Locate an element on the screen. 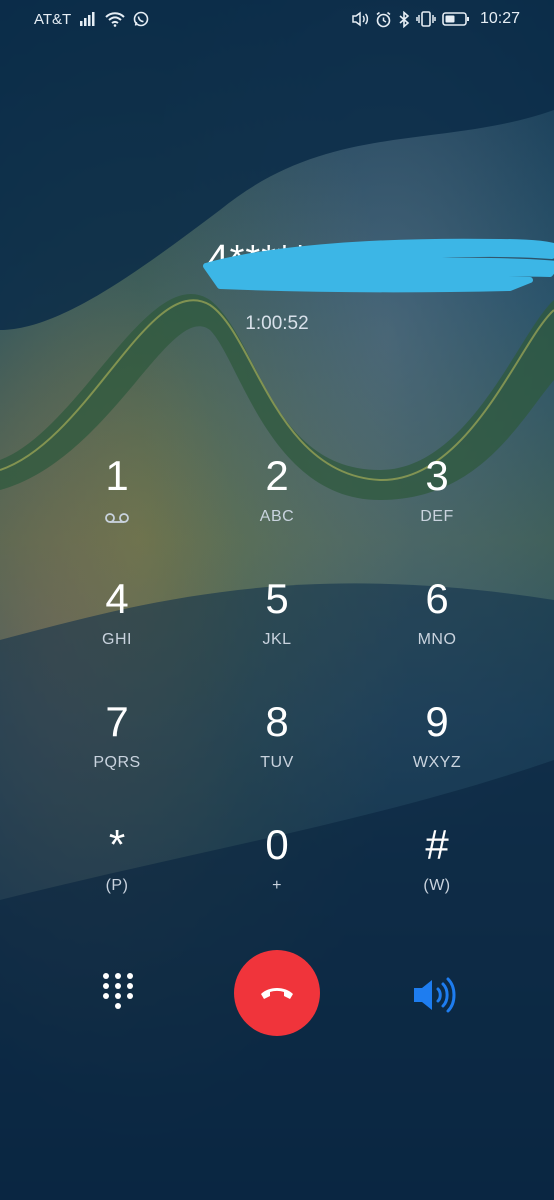 This screenshot has width=554, height=1200. key-digit: 6 is located at coordinates (437, 598).